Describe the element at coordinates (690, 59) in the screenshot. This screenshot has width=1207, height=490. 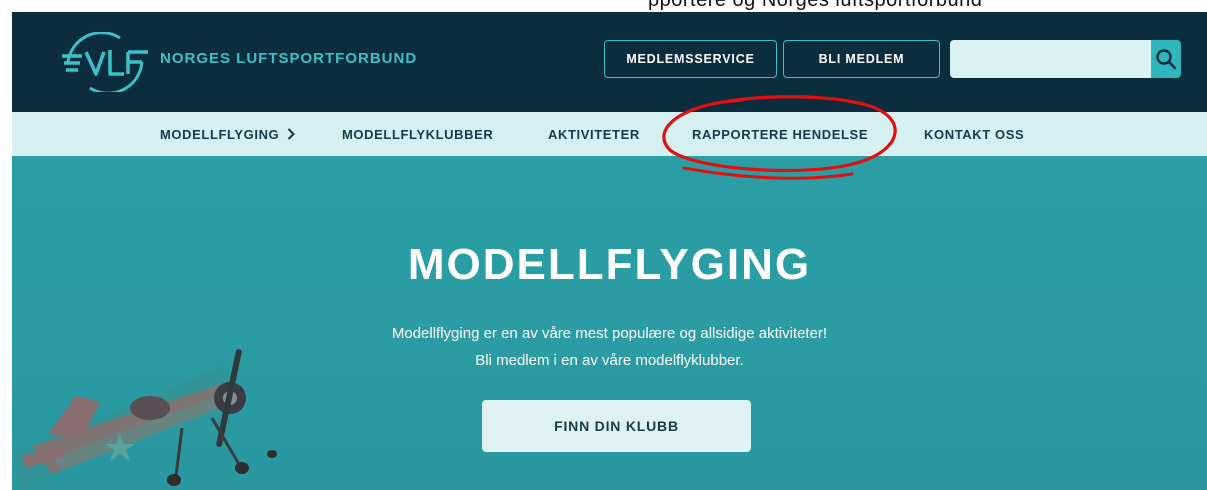
I see `member-service-button: MEDLEMSSERVICE` at that location.